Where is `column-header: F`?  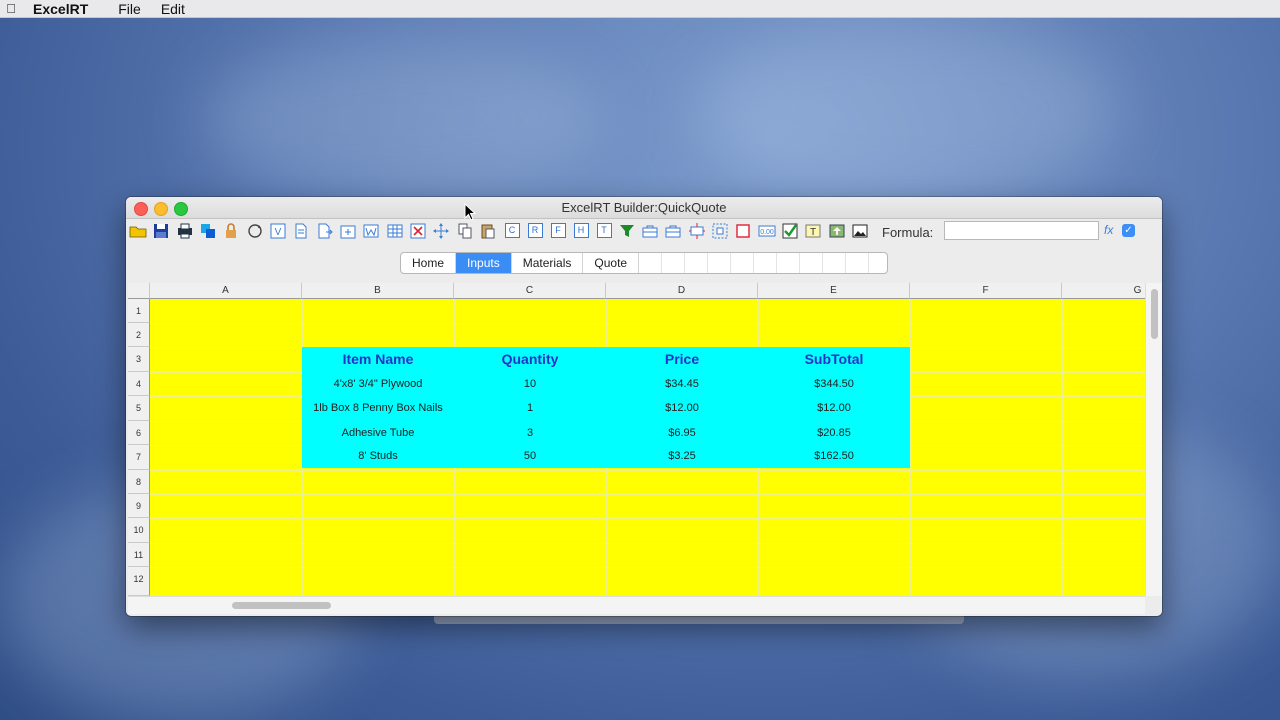
column-header: F is located at coordinates (986, 291).